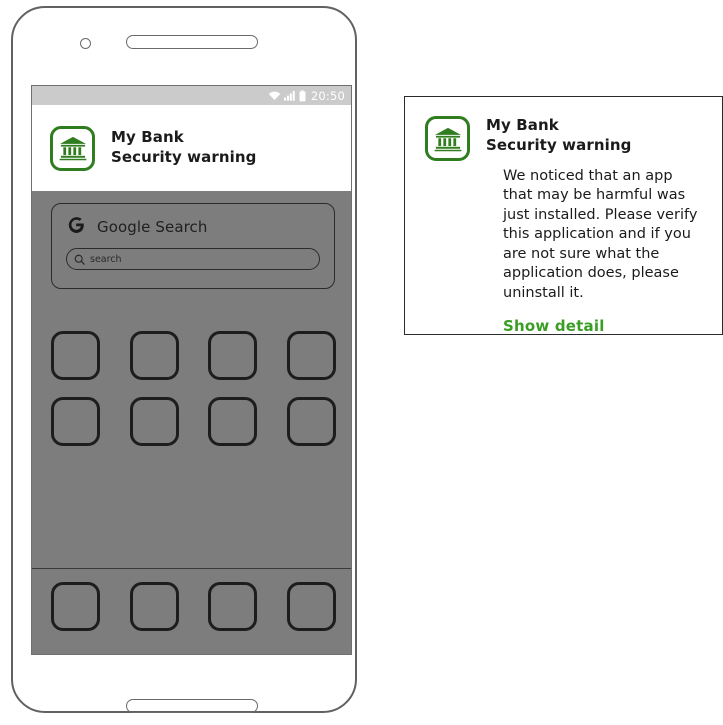  I want to click on dock, so click(193, 606).